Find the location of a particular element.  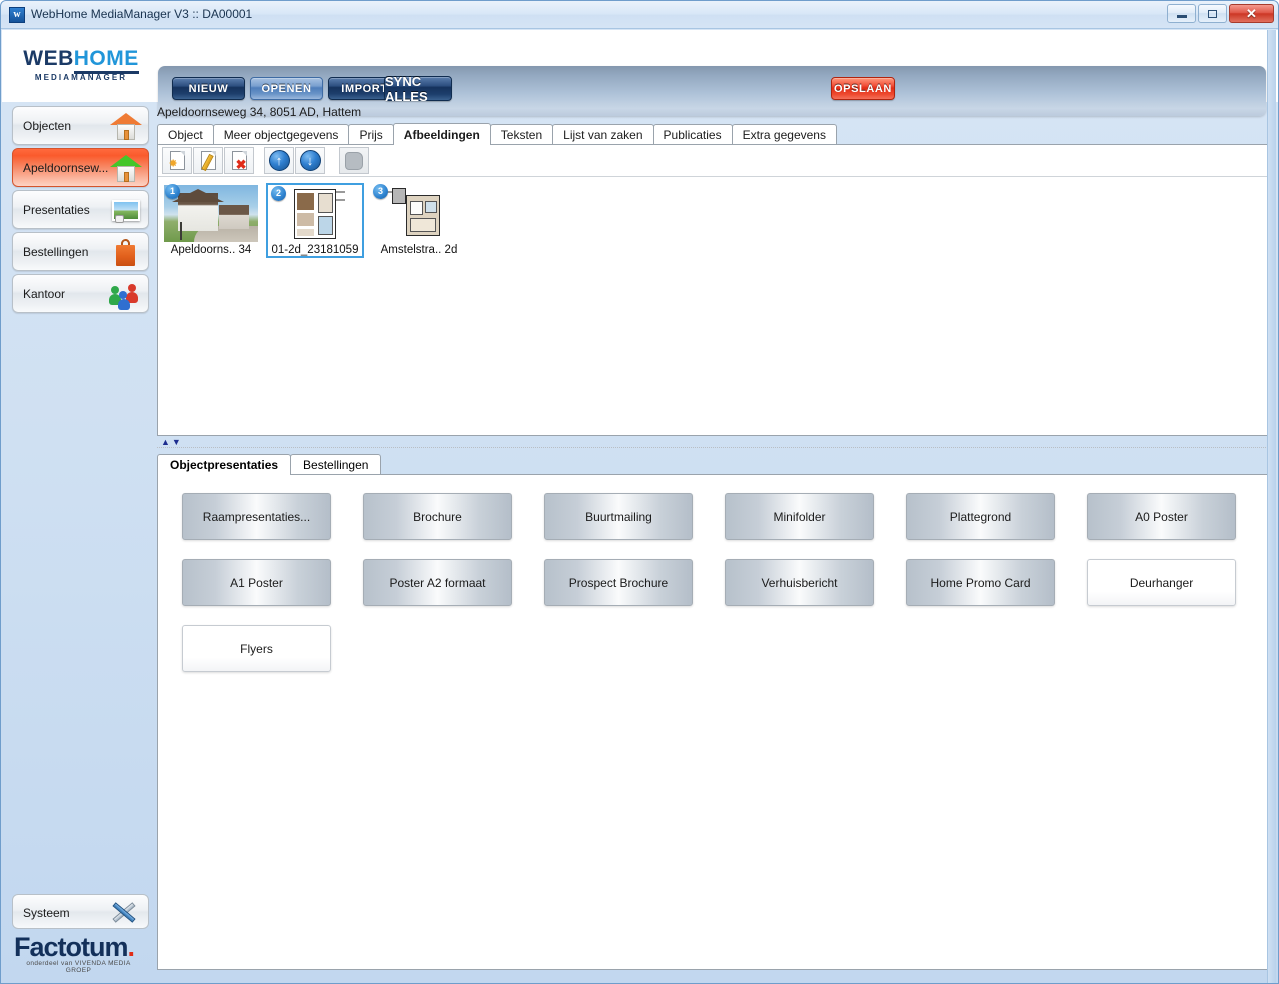

tab-teksten: Teksten is located at coordinates (521, 134).